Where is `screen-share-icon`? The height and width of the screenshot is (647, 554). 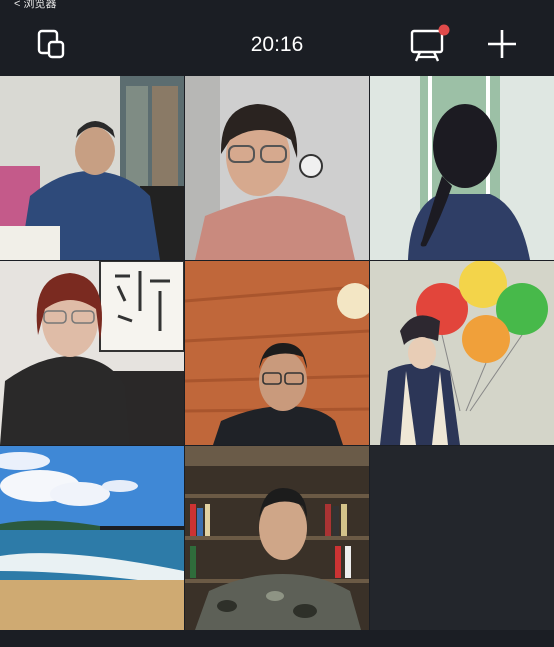 screen-share-icon is located at coordinates (430, 43).